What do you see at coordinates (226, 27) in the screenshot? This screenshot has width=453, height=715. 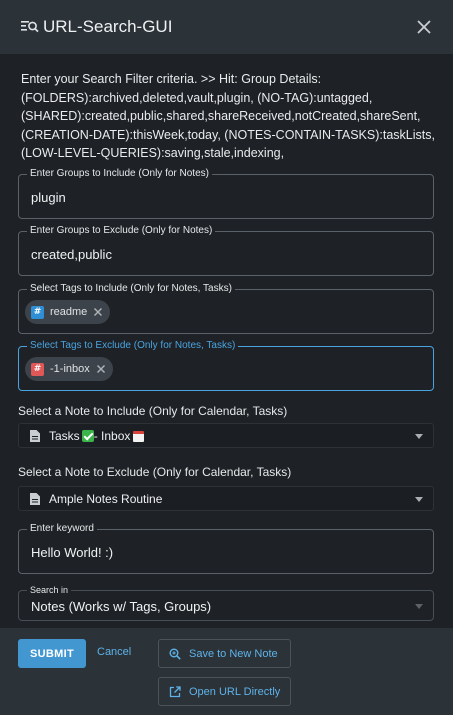 I see `title-bar: URL-Search-GUI` at bounding box center [226, 27].